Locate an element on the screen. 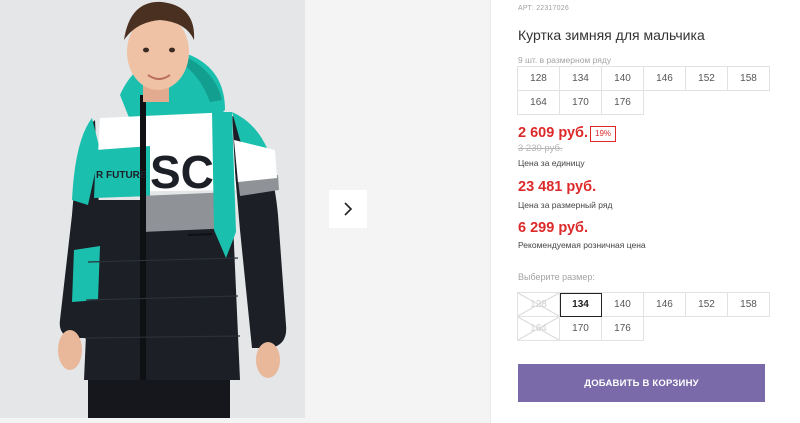 This screenshot has width=800, height=423. size-row-cell: 146 is located at coordinates (665, 79).